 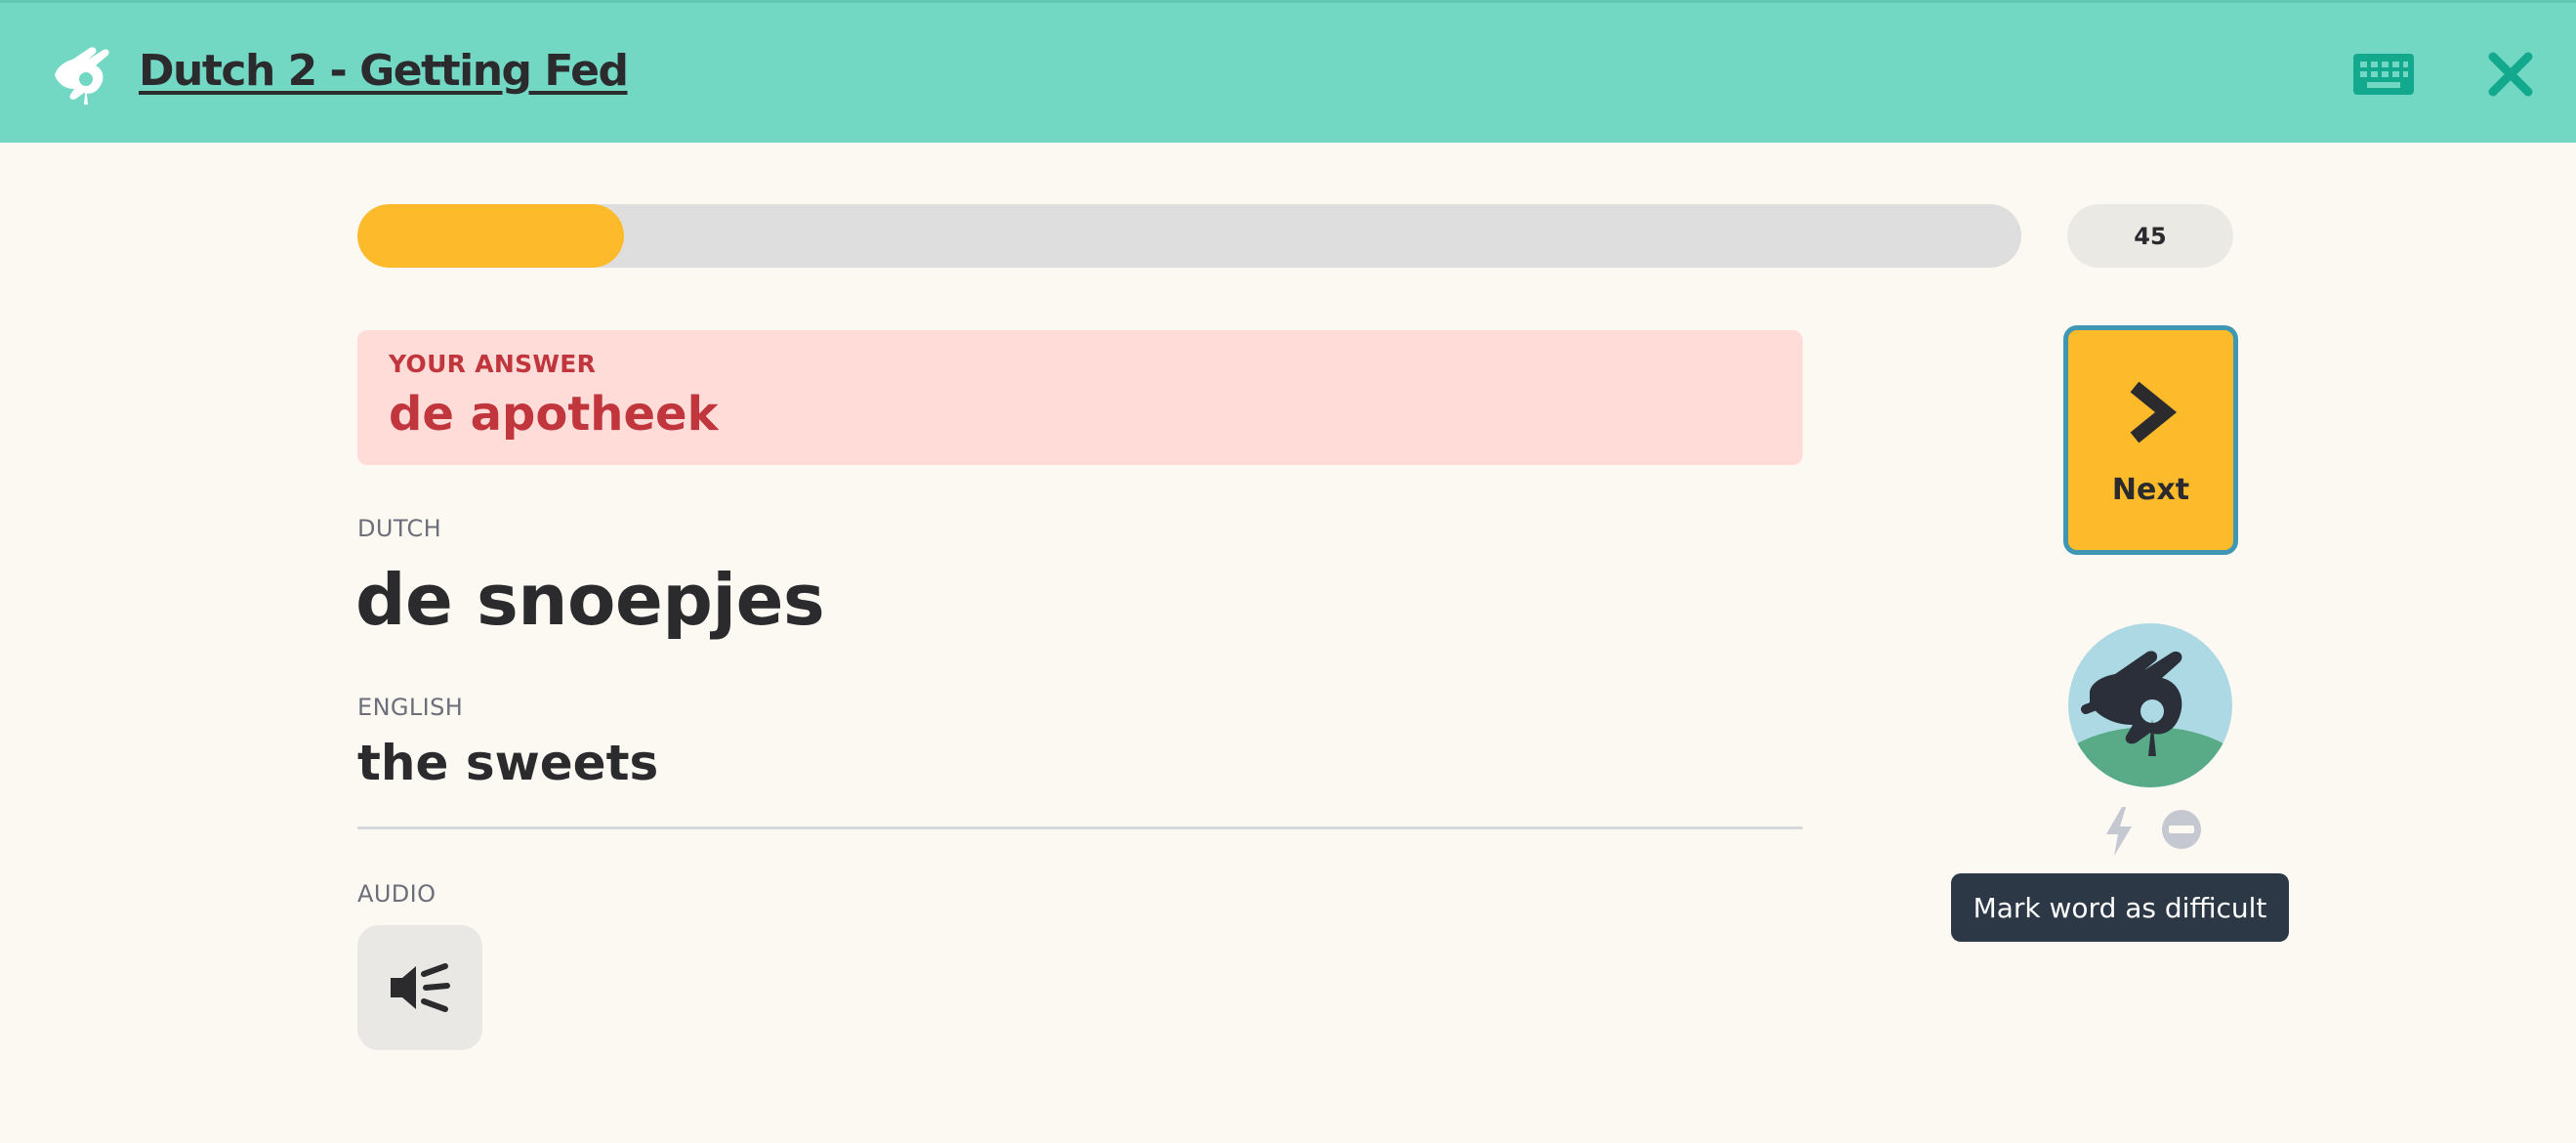 I want to click on dutch-label: DUTCH, so click(x=400, y=528).